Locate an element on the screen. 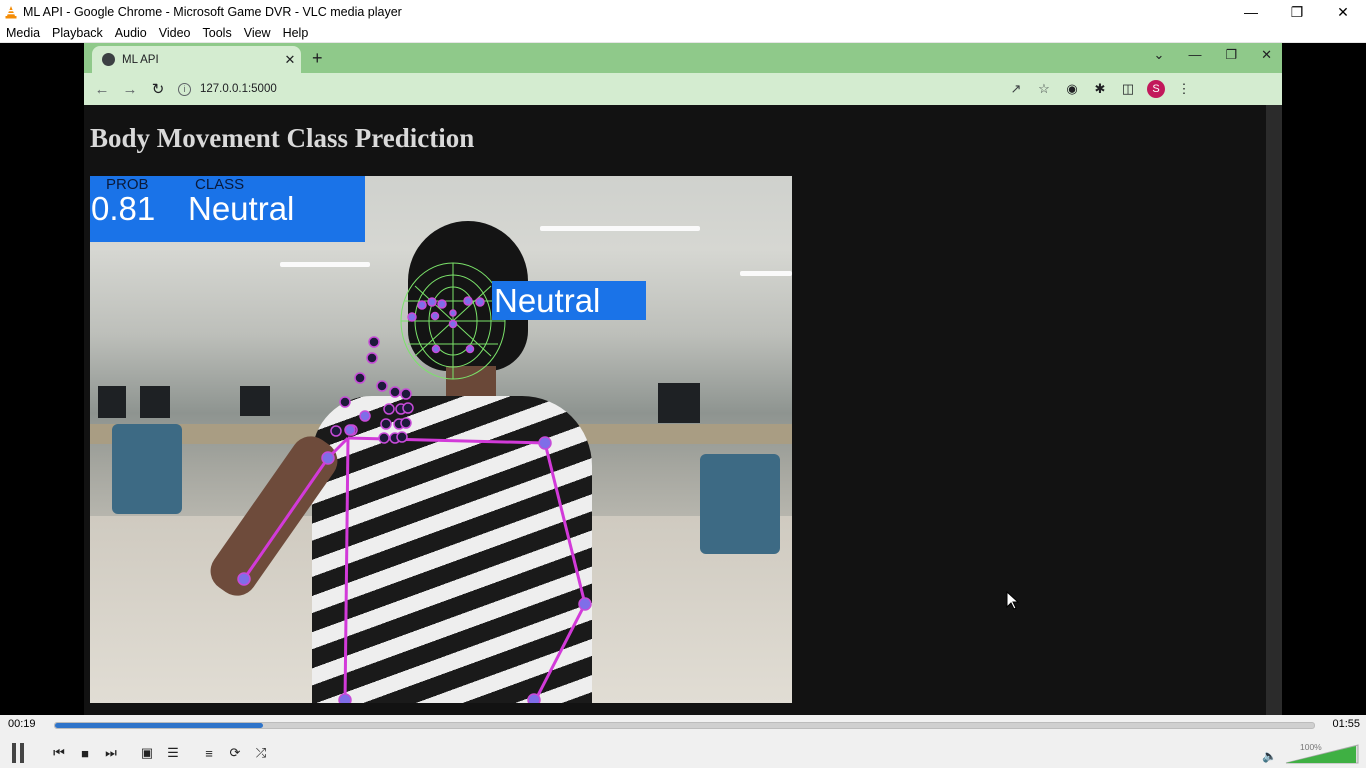  menu-tools: Tools is located at coordinates (217, 33).